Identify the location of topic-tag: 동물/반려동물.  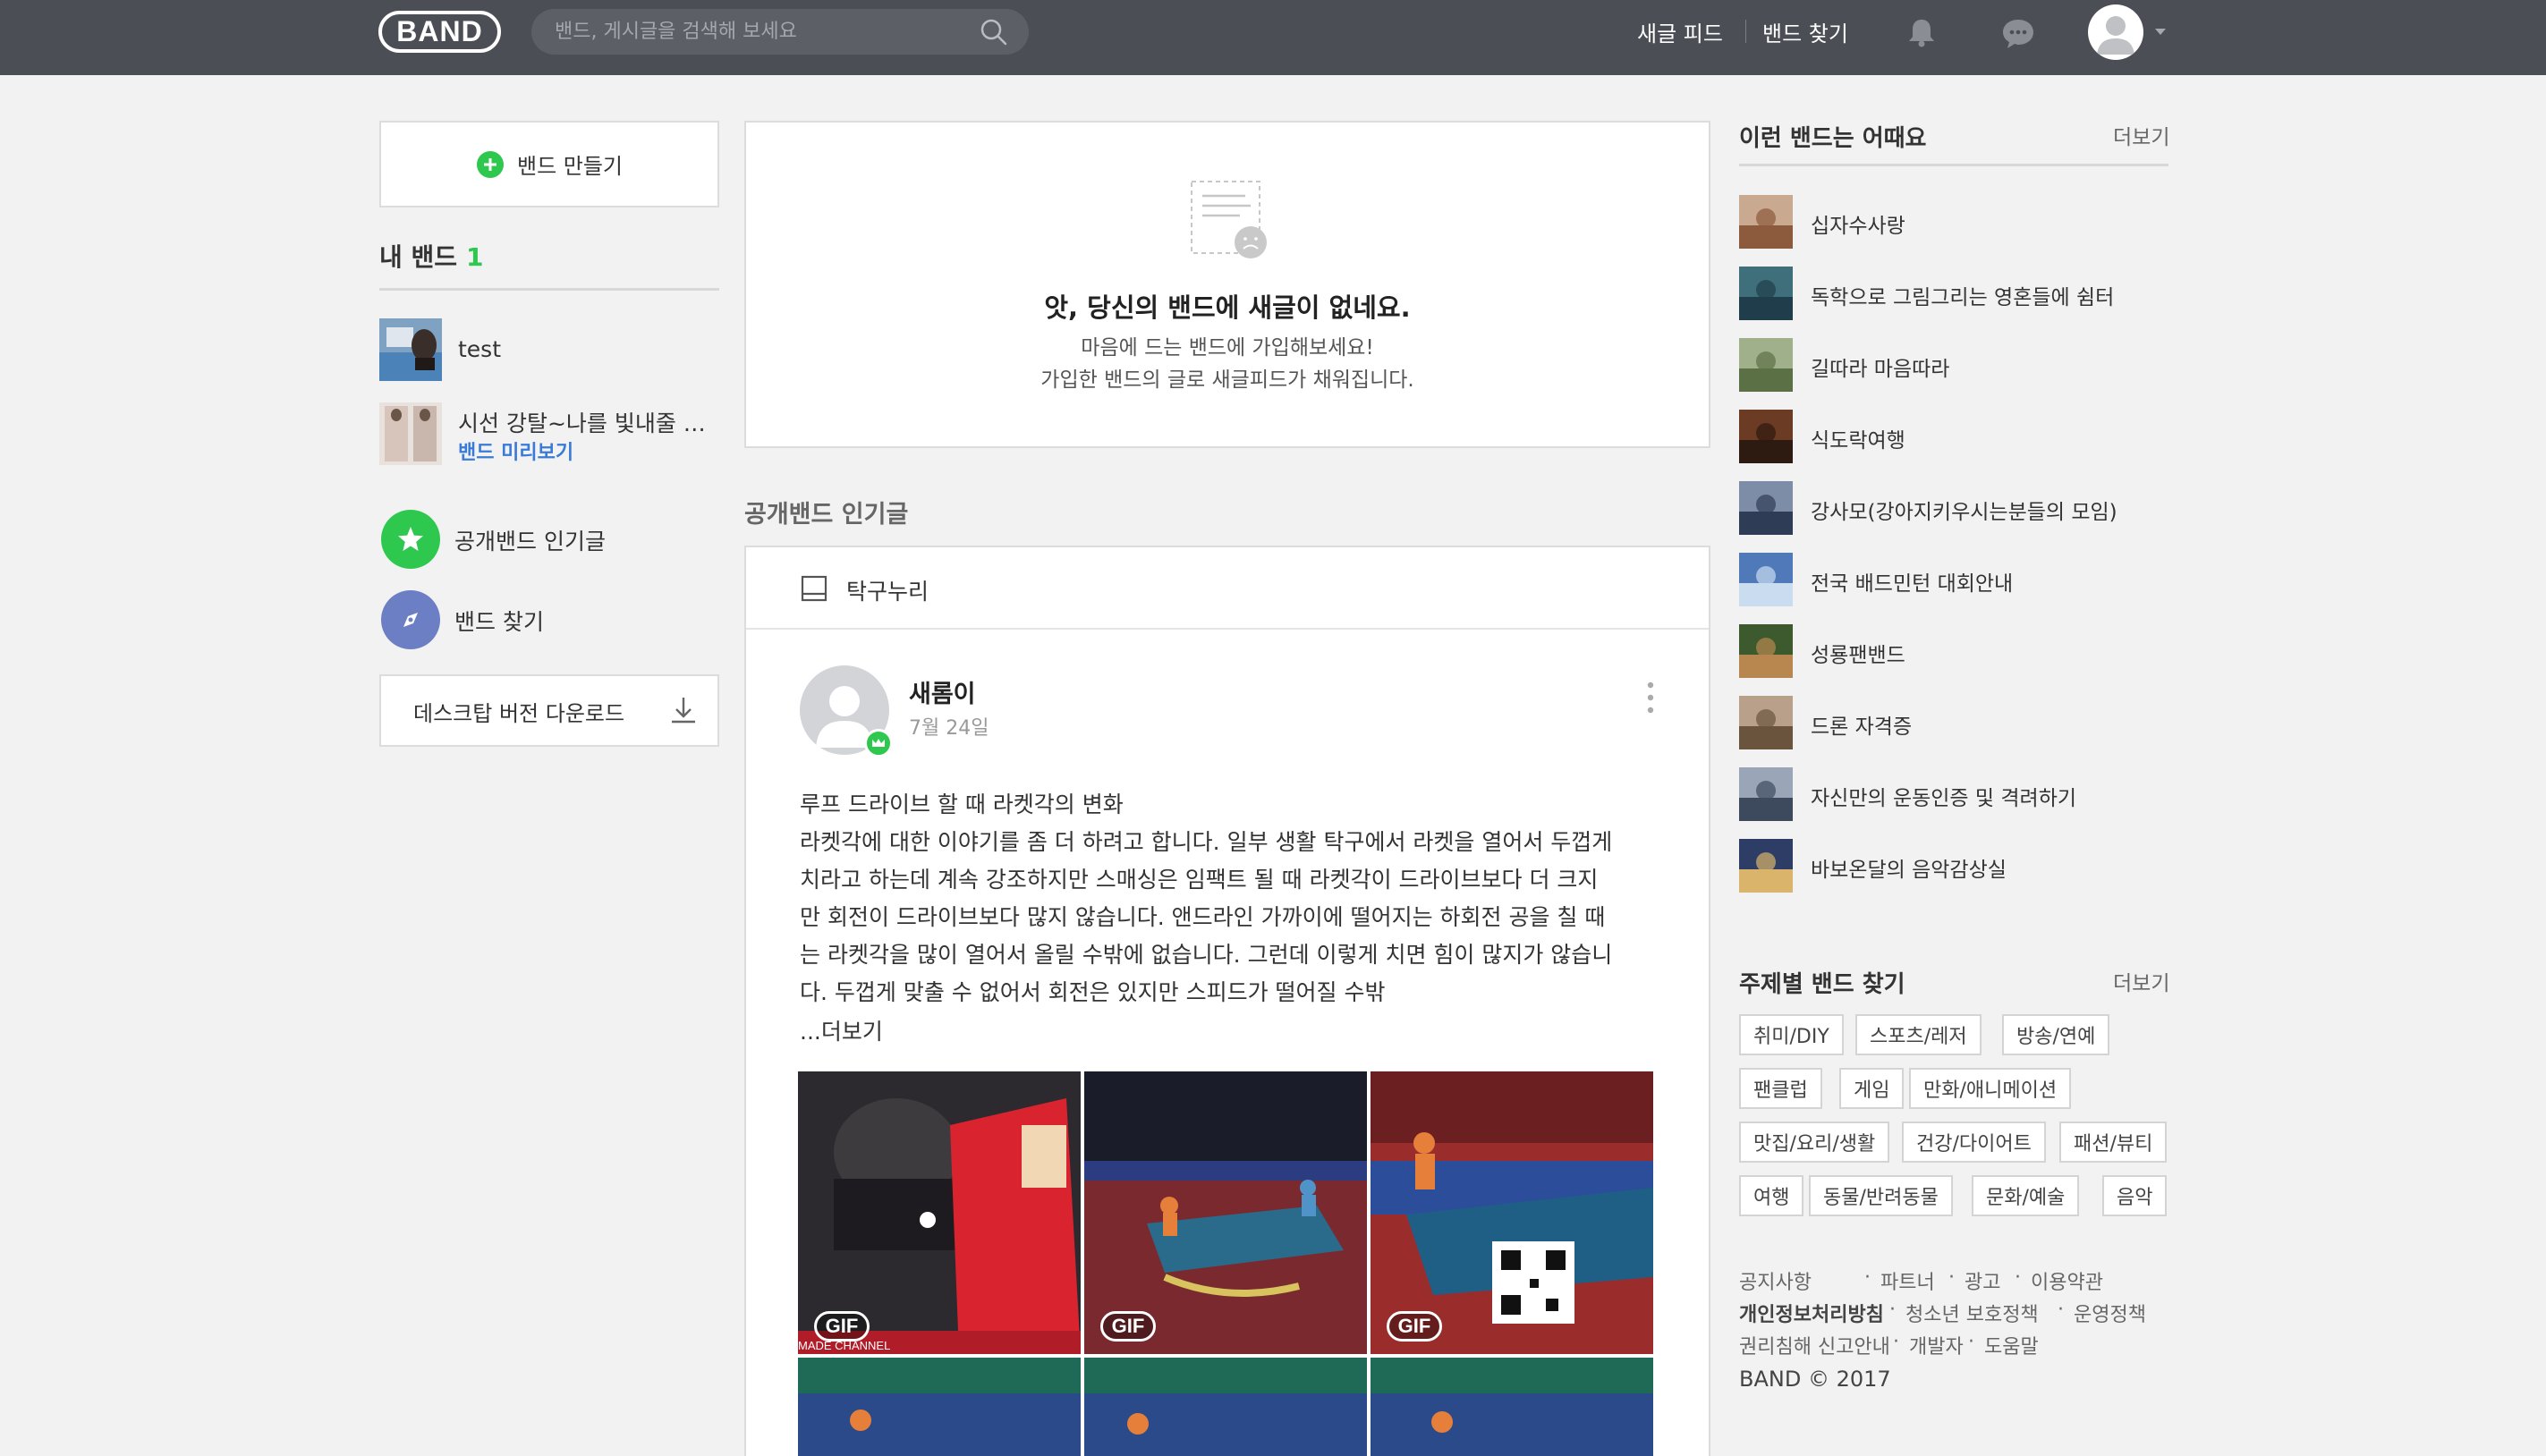
(1881, 1195).